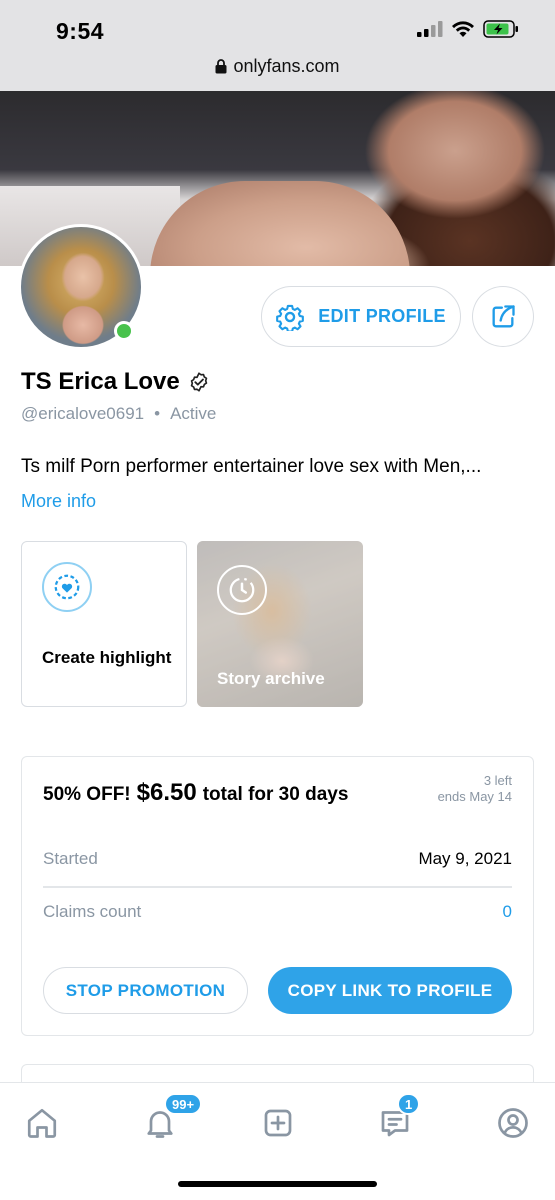 This screenshot has width=555, height=1200. What do you see at coordinates (87, 794) in the screenshot?
I see `promotion-discount: 50% OFF!` at bounding box center [87, 794].